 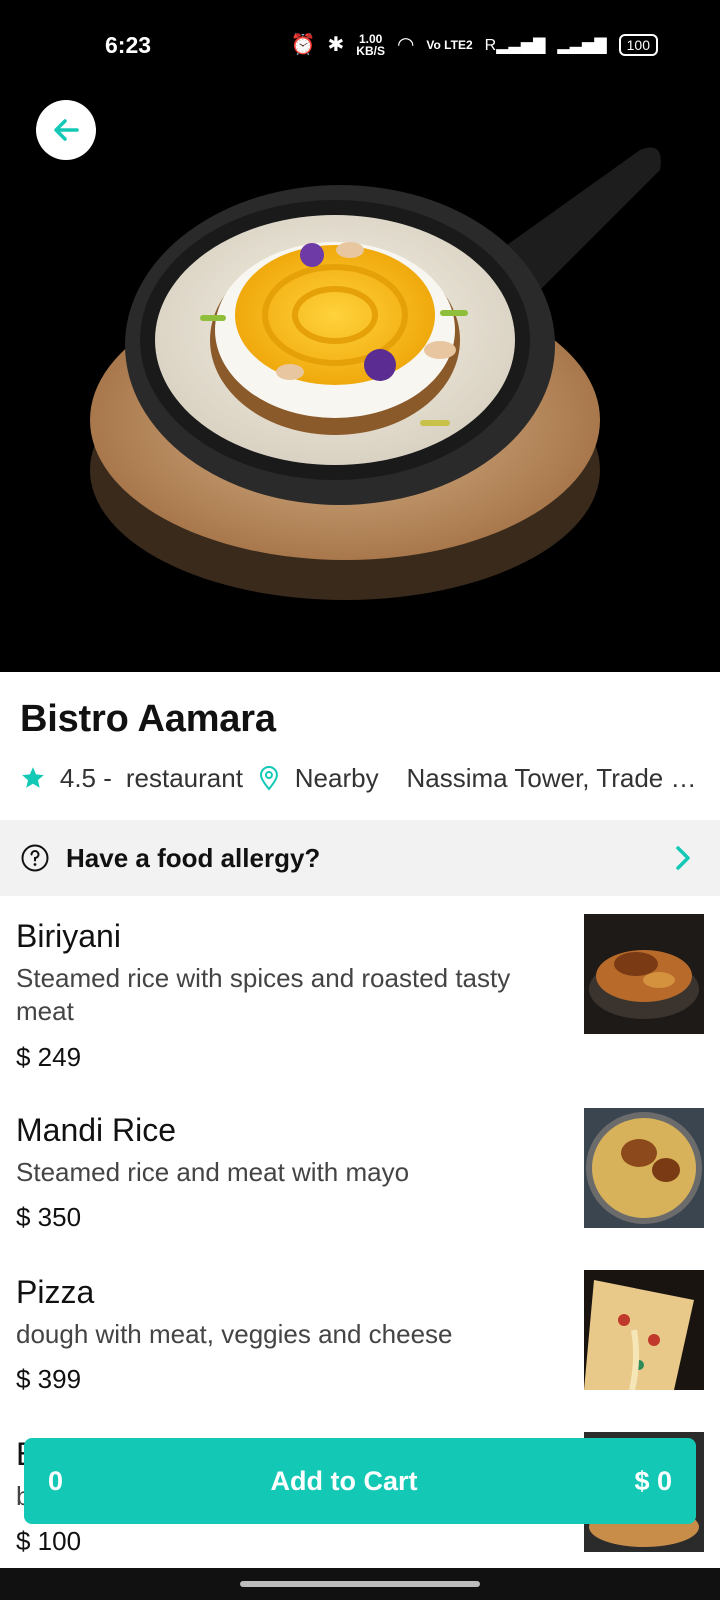 What do you see at coordinates (85, 777) in the screenshot?
I see `restaurant-rating: 4.5 -` at bounding box center [85, 777].